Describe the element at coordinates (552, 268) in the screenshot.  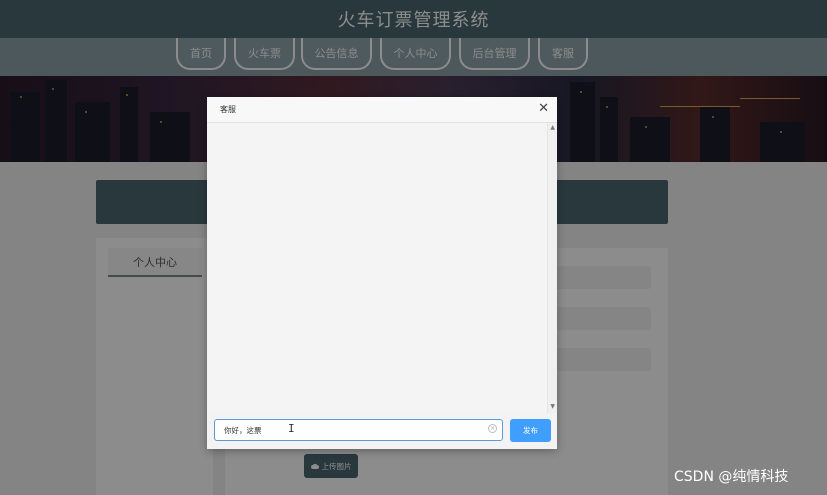
I see `chat-scrollbar` at that location.